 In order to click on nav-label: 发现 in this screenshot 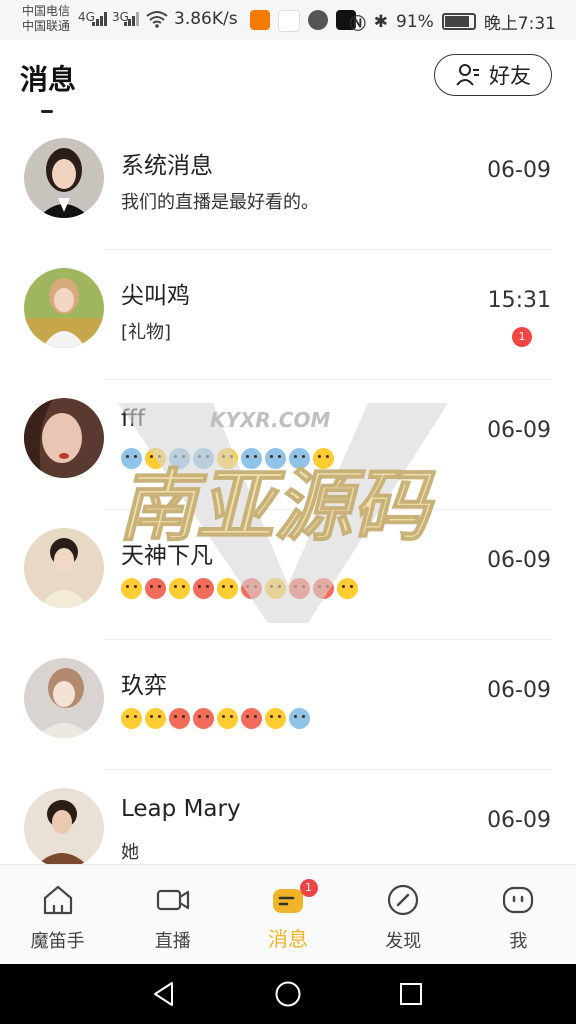, I will do `click(403, 941)`.